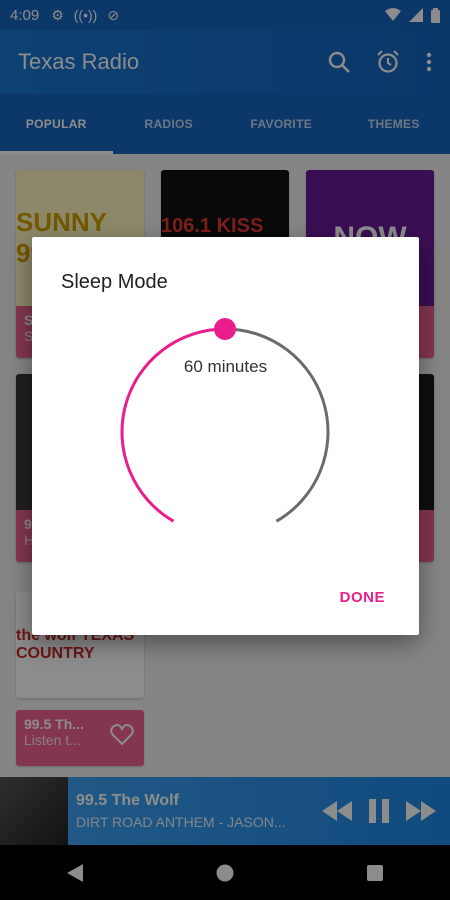  Describe the element at coordinates (114, 282) in the screenshot. I see `dialog-title: Sleep Mode` at that location.